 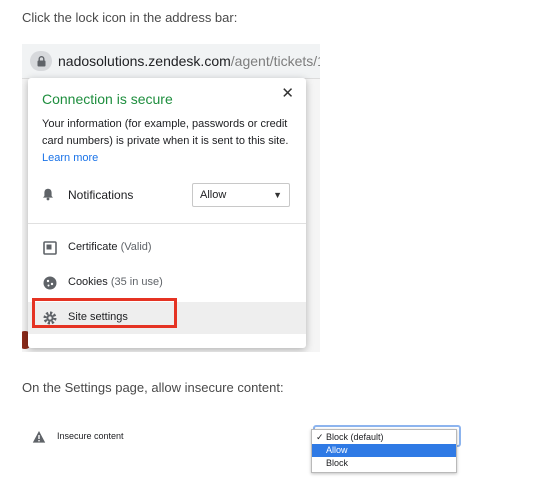 What do you see at coordinates (107, 99) in the screenshot?
I see `connection-status-title: Connection is secure` at bounding box center [107, 99].